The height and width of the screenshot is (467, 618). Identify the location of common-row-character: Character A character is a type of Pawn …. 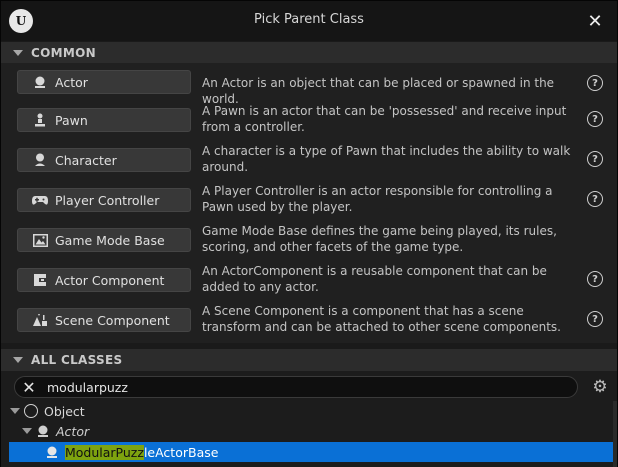
(309, 163).